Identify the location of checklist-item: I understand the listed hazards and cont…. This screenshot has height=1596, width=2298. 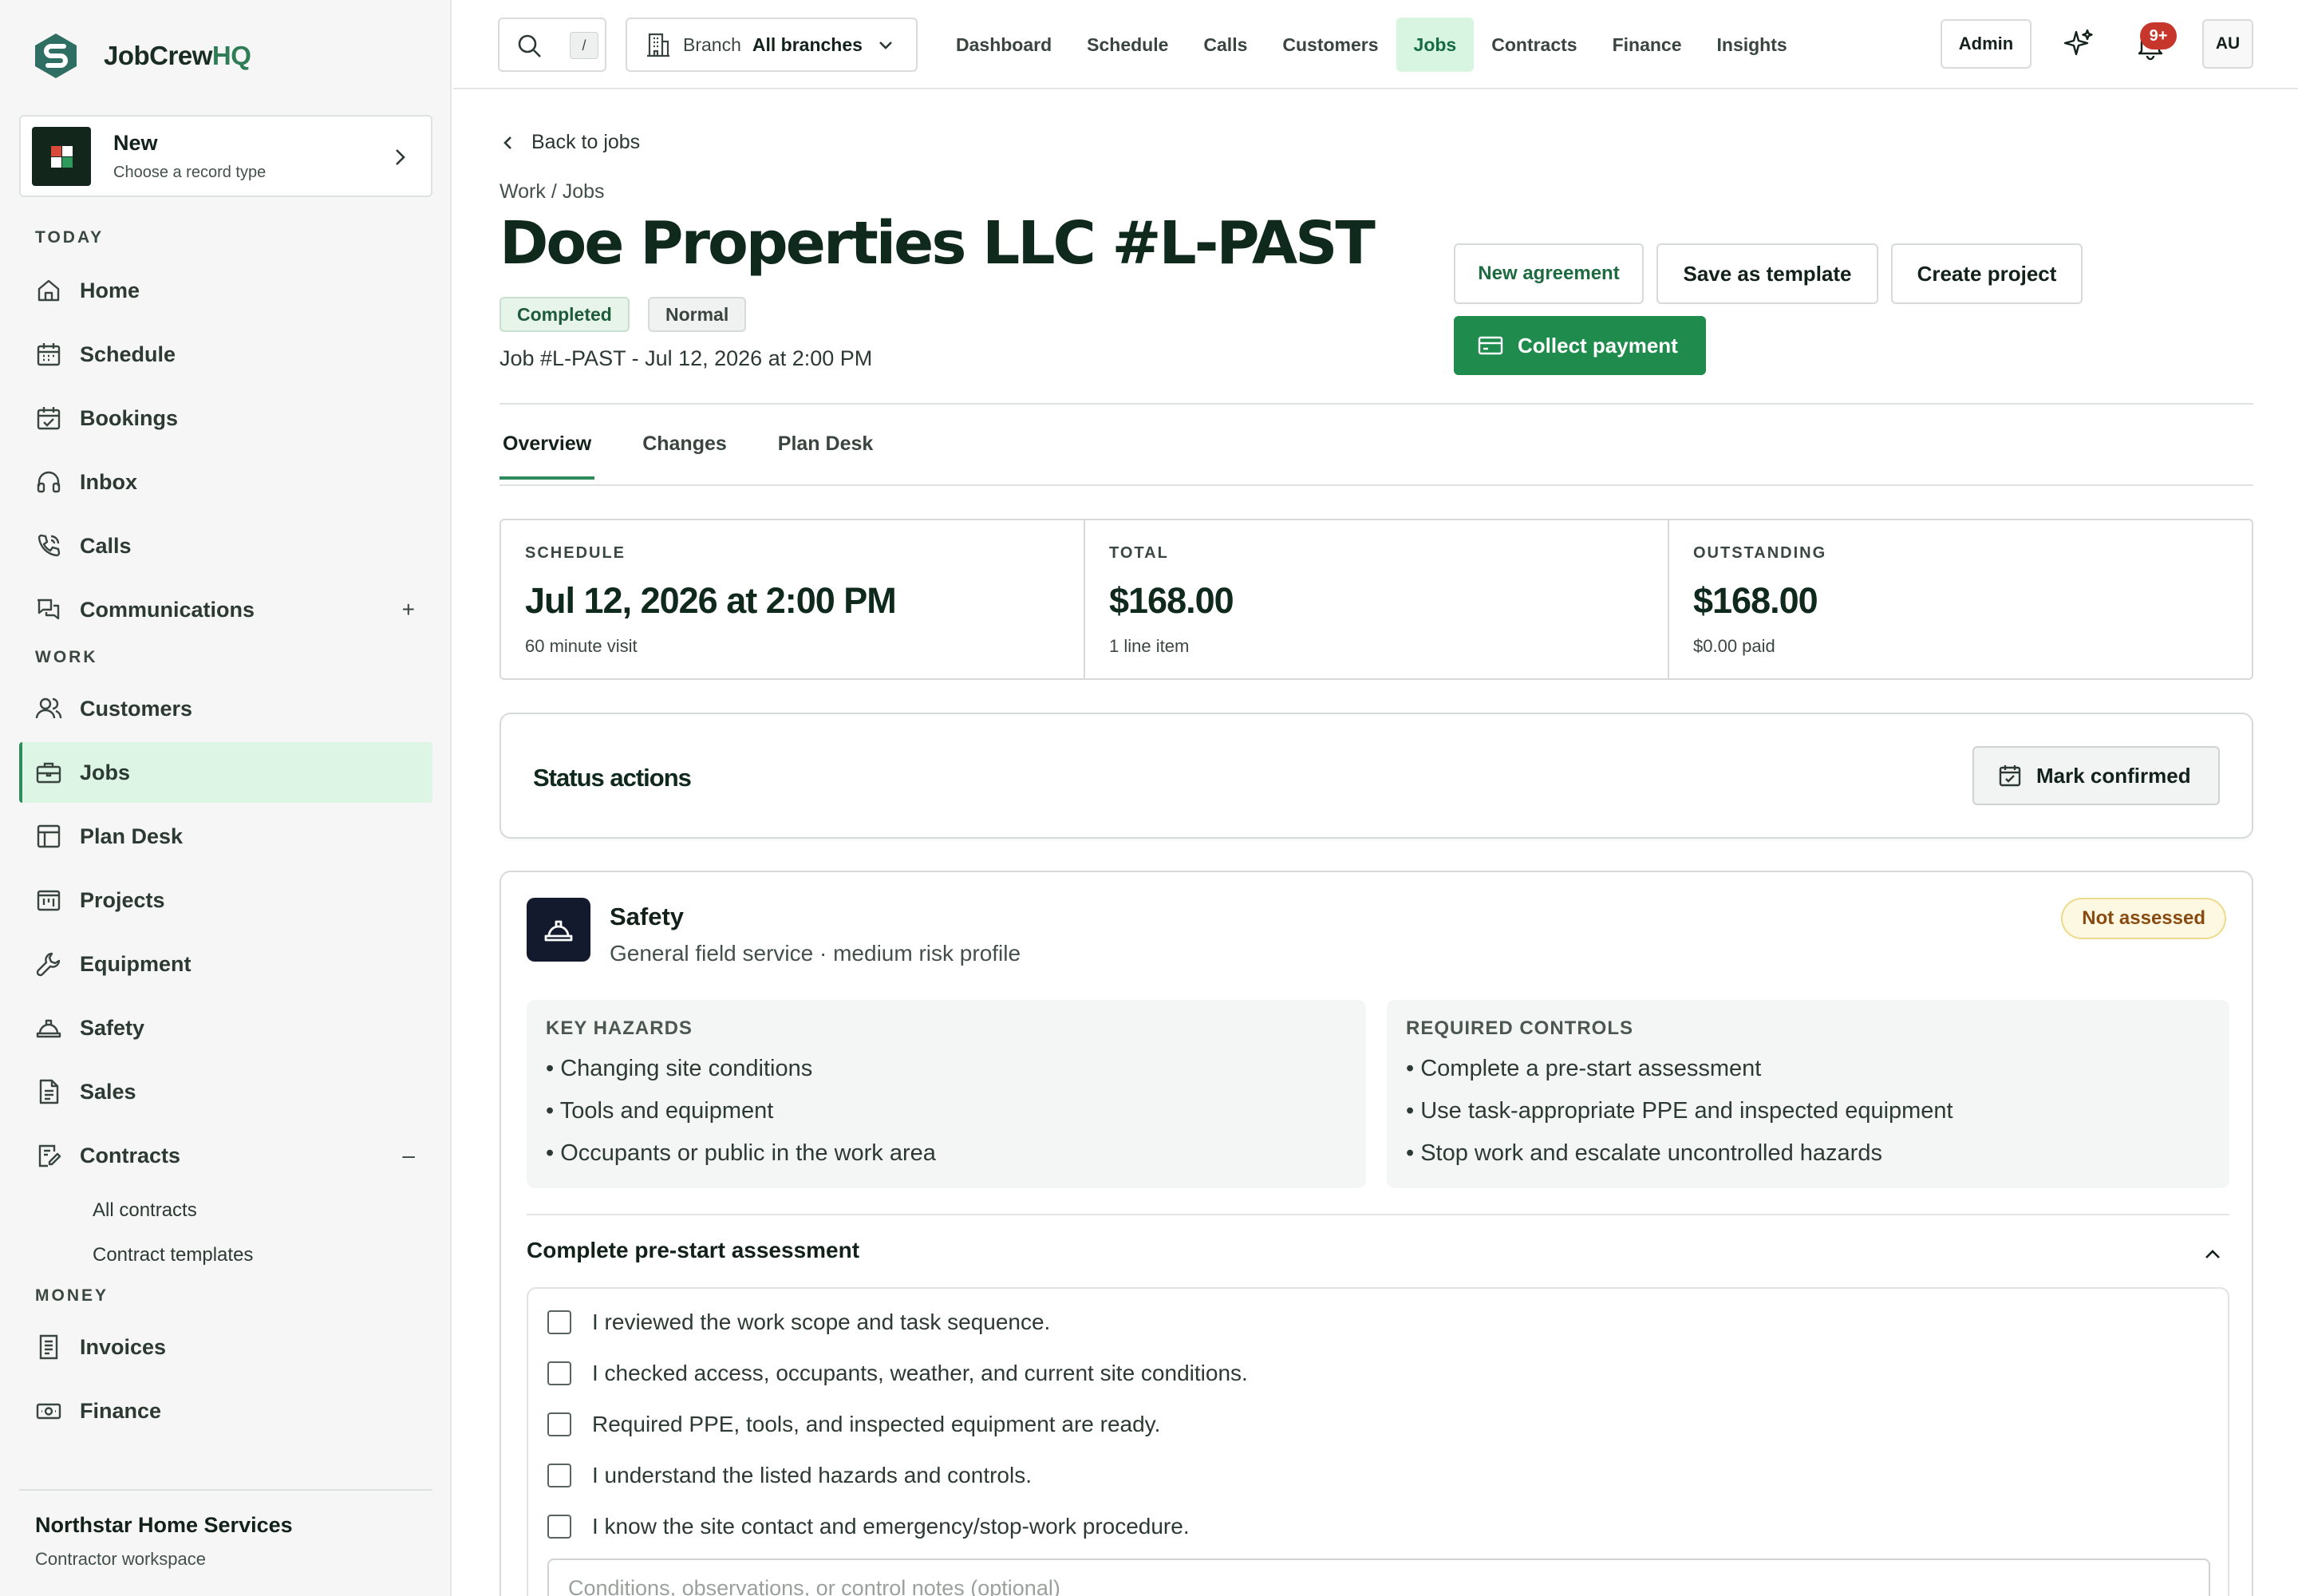
(789, 1475).